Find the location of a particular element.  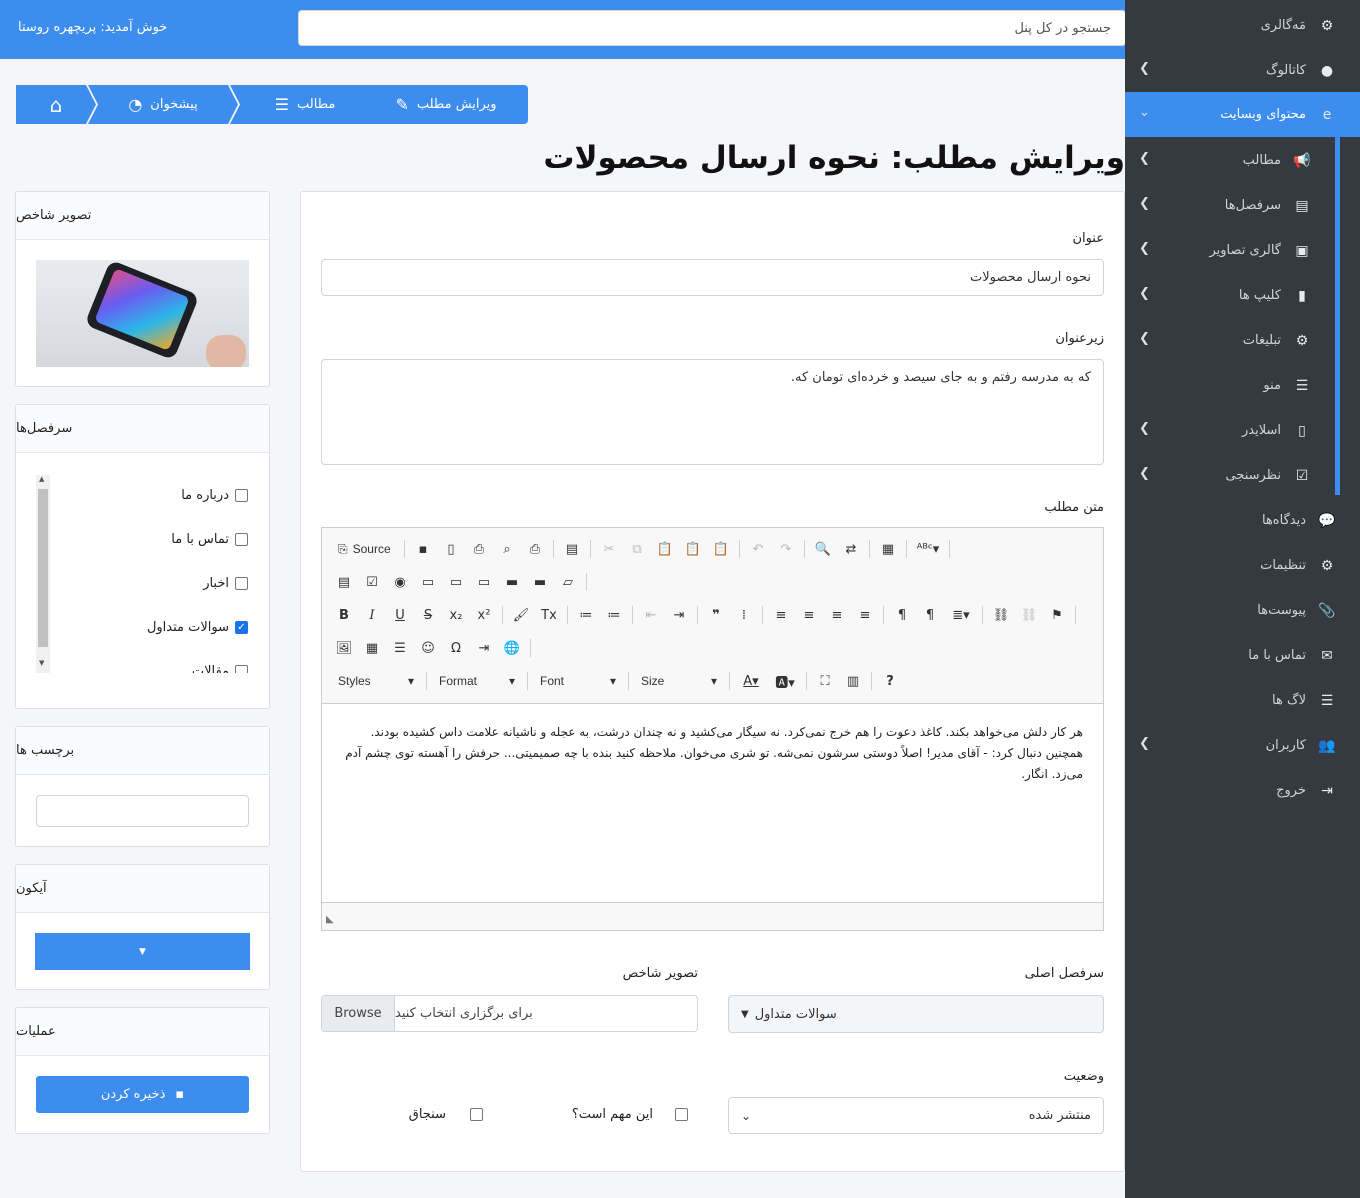

numbered-list-icon: ≔ is located at coordinates (586, 615).